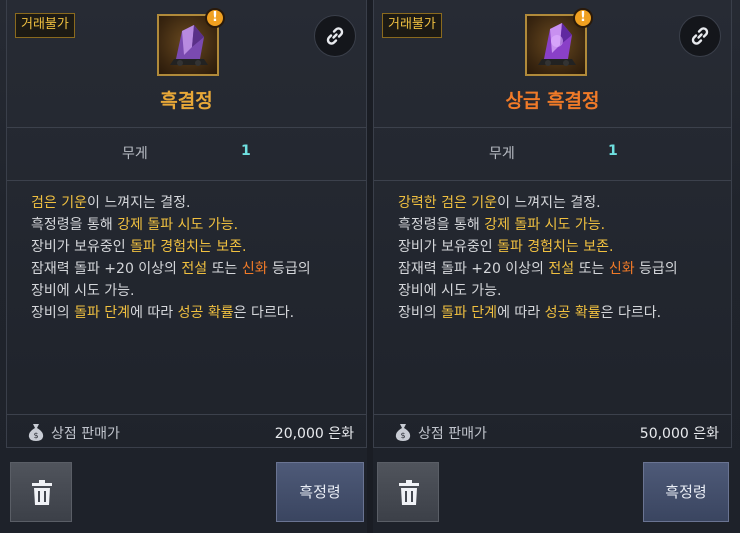 The image size is (740, 533). What do you see at coordinates (186, 431) in the screenshot?
I see `shop-price-row: $ 상점 판매가 20,000 은화` at bounding box center [186, 431].